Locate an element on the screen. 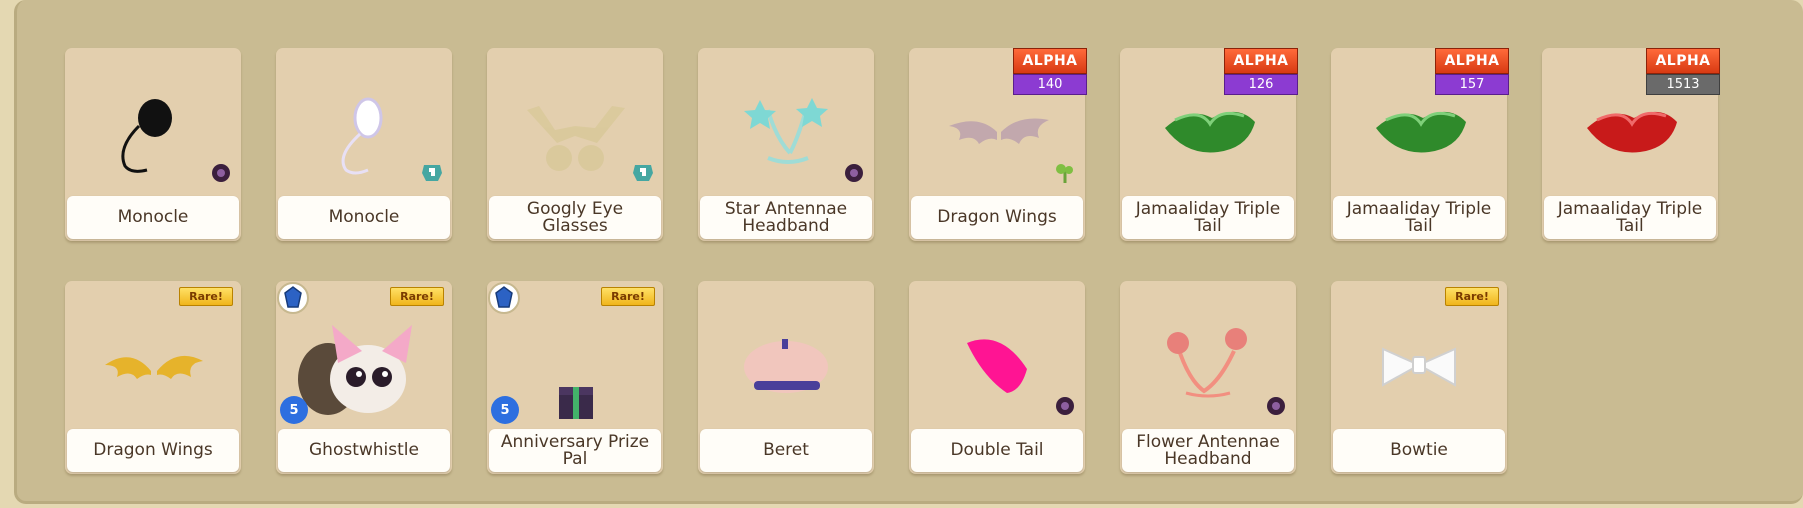 The width and height of the screenshot is (1803, 508). item-card: Ghostwhistle Rare! 5 is located at coordinates (364, 377).